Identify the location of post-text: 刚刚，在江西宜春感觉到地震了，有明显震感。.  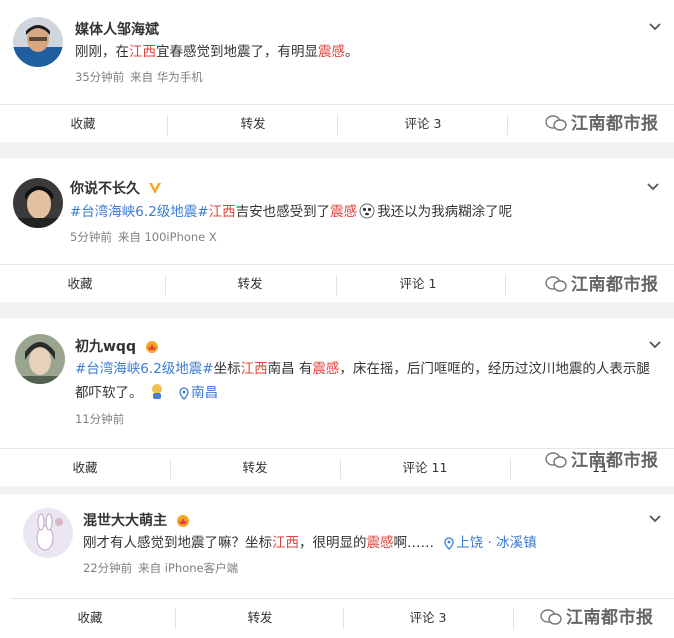
(217, 52).